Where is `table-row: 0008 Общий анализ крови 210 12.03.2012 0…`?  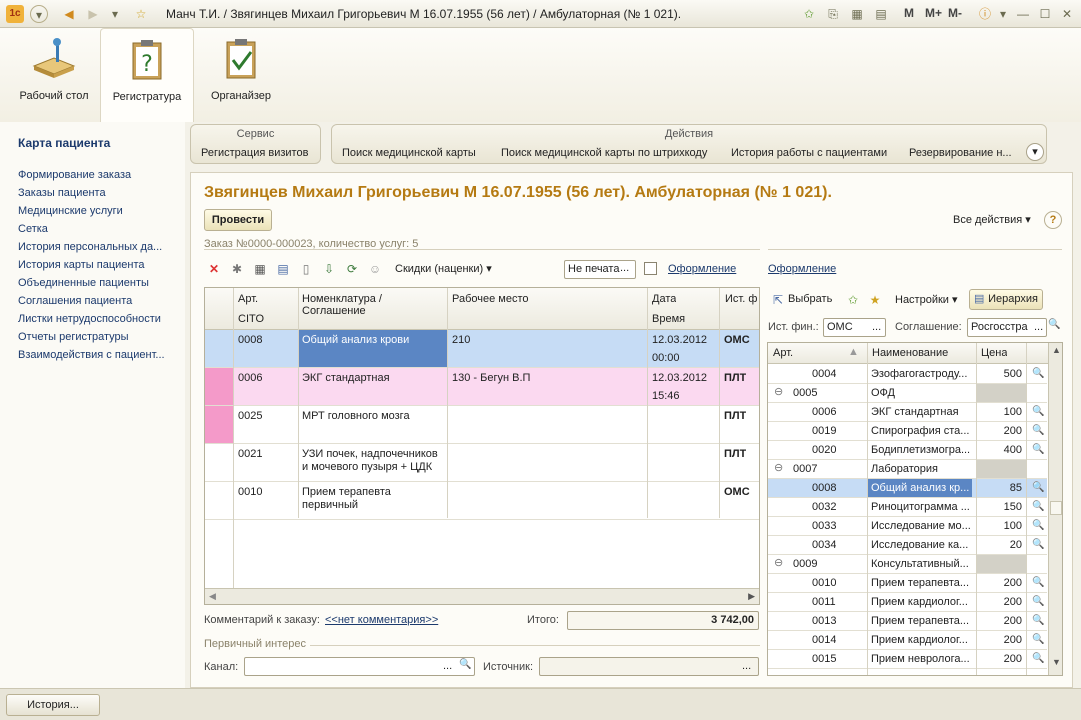
table-row: 0008 Общий анализ крови 210 12.03.2012 0… is located at coordinates (482, 349).